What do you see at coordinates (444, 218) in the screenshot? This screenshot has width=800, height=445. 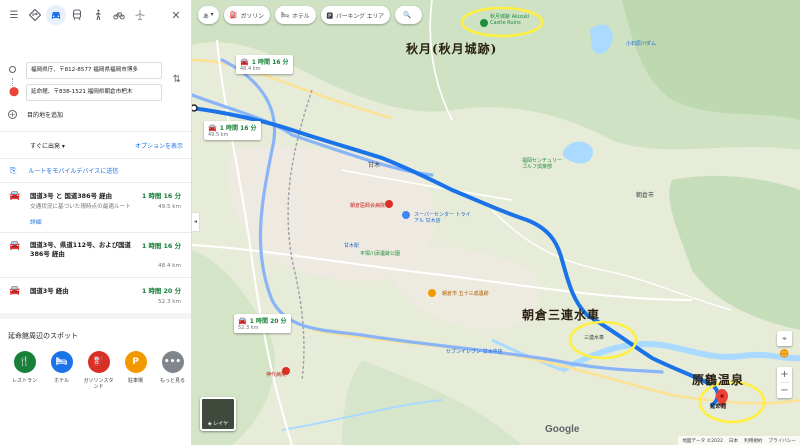 I see `poi-label: スーパーセンター トライアル 甘木店` at bounding box center [444, 218].